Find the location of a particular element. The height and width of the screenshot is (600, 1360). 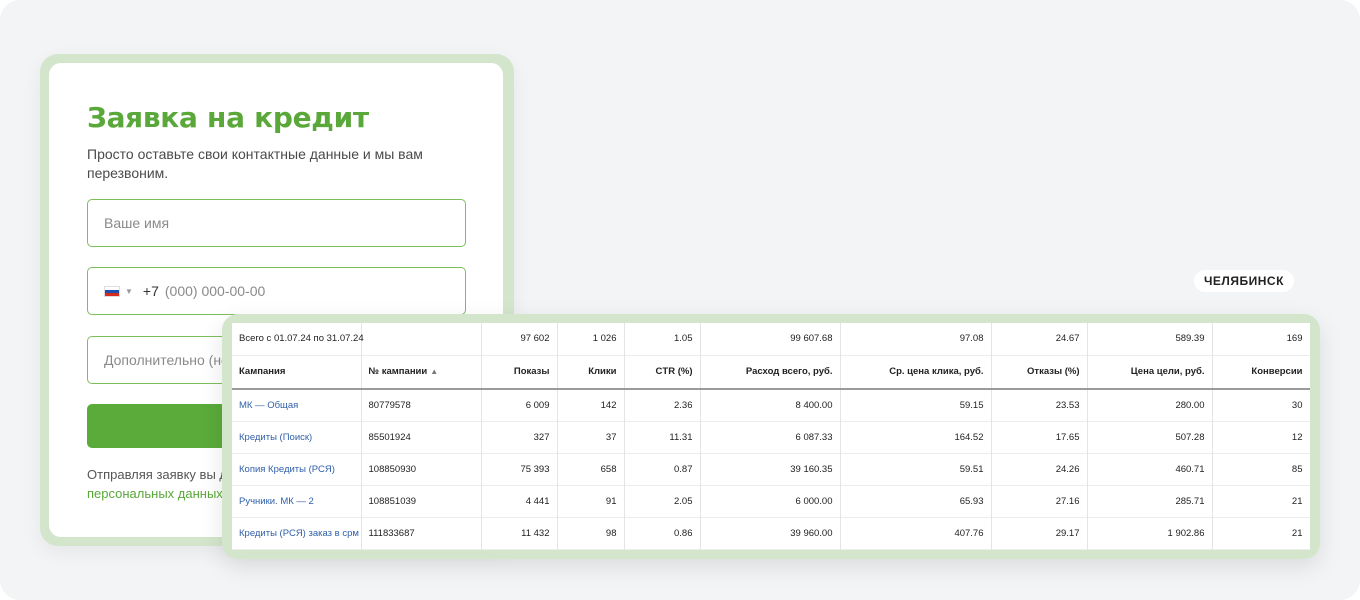

cell-ctr: 11.31 is located at coordinates (662, 437).